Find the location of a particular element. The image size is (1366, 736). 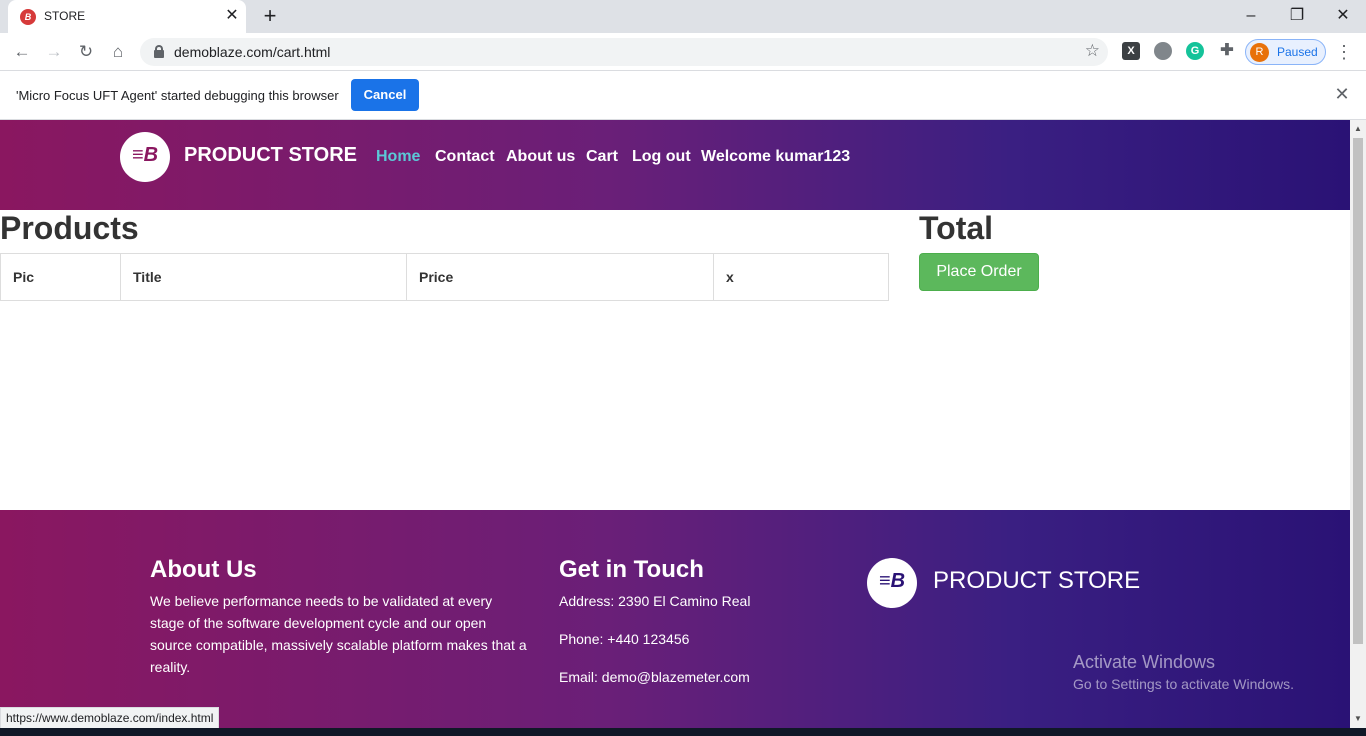

nav-about-us: About us is located at coordinates (540, 157).